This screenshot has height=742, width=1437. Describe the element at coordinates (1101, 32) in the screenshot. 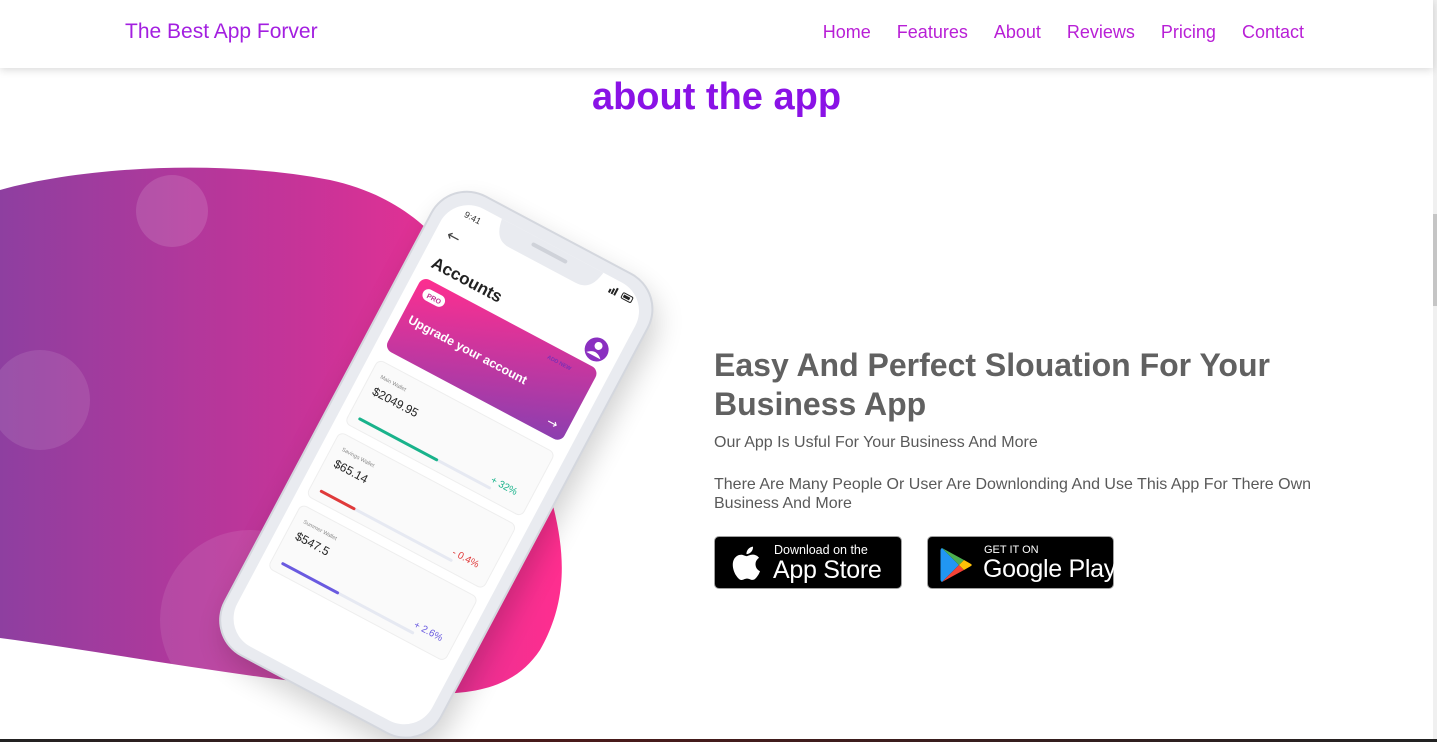

I see `nav-reviews: Reviews` at that location.